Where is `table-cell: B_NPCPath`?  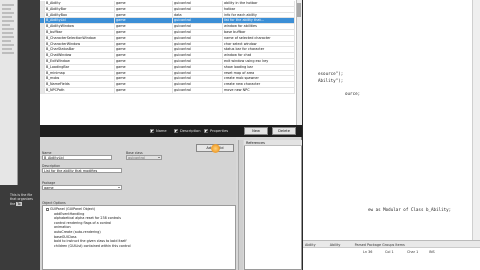 table-cell: B_NPCPath is located at coordinates (80, 90).